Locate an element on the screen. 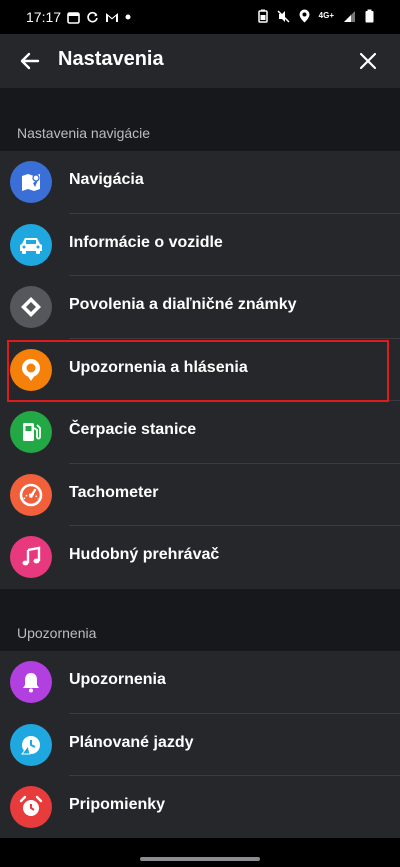 This screenshot has width=400, height=867. settings-item-label: Tachometer is located at coordinates (114, 492).